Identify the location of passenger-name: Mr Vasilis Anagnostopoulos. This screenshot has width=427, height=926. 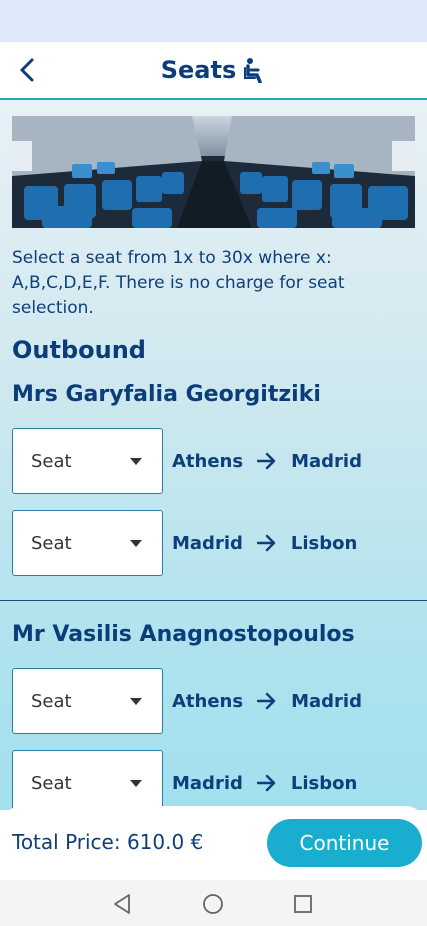
(183, 634).